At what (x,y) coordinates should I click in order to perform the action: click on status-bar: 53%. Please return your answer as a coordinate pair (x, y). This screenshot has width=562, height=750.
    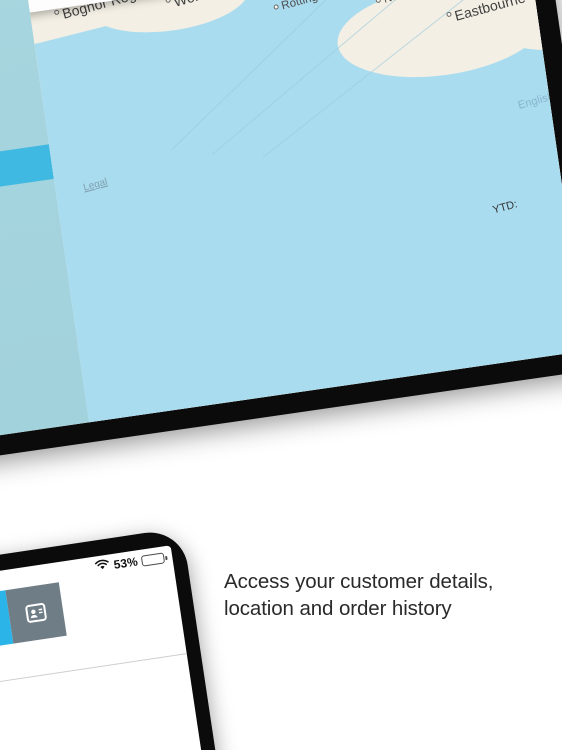
    Looking at the image, I should click on (130, 562).